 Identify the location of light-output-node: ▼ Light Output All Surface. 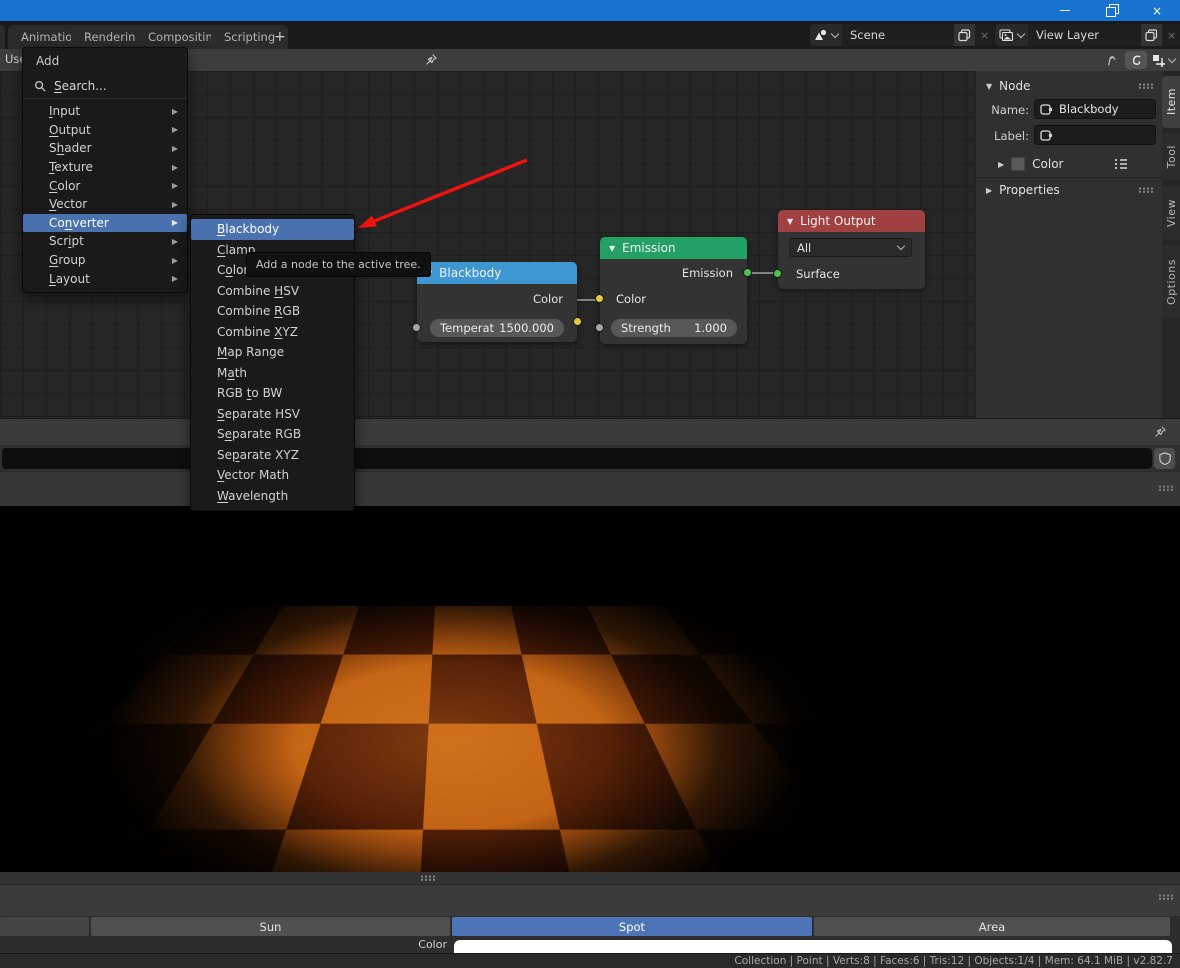
(849, 249).